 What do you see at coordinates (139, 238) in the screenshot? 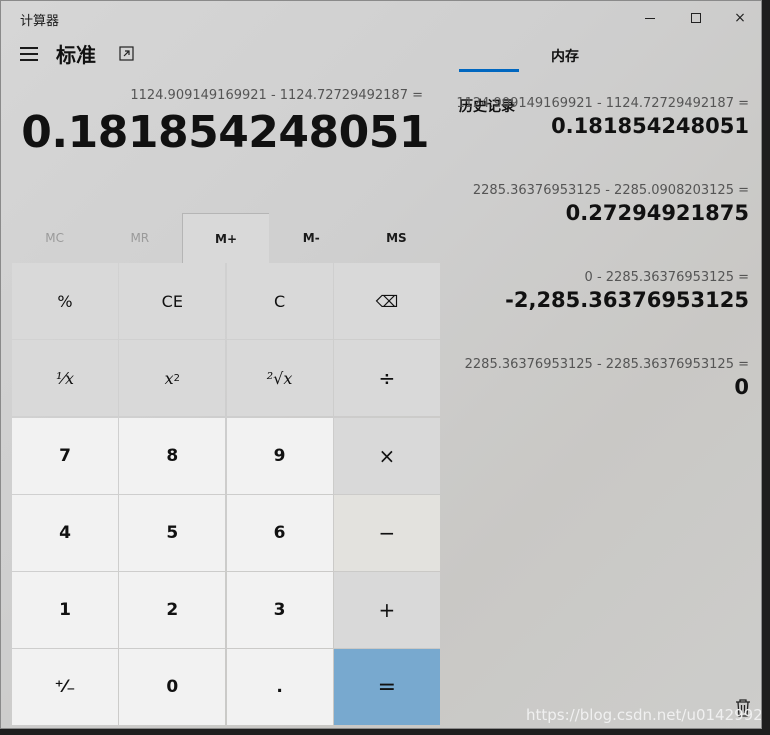
I see `mr-button: MR` at bounding box center [139, 238].